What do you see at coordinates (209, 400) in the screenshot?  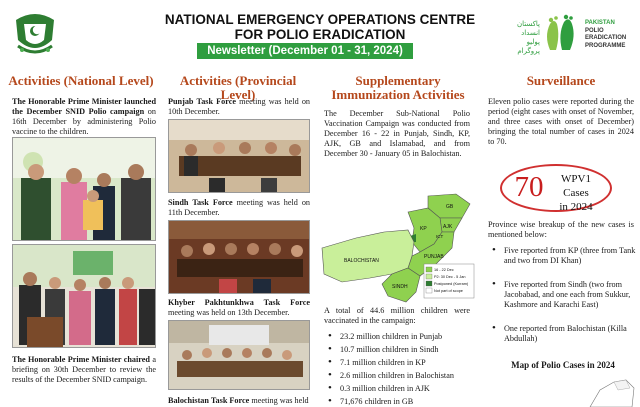 I see `balochistan-task-force-bold: Balochistan Task Force` at bounding box center [209, 400].